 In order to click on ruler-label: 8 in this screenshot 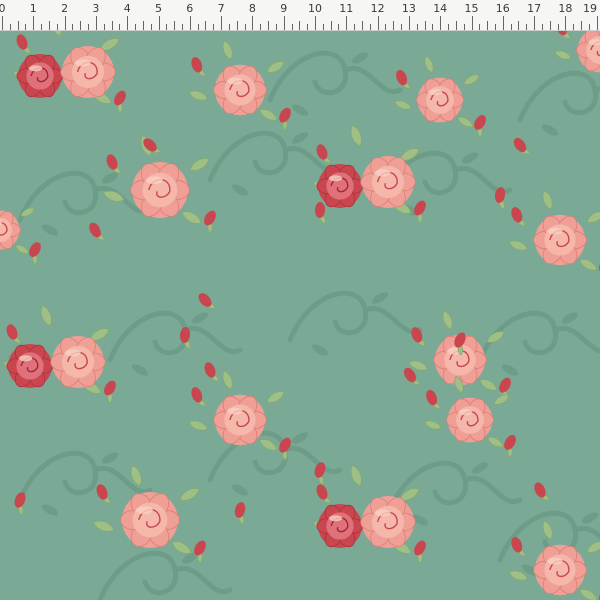, I will do `click(252, 8)`.